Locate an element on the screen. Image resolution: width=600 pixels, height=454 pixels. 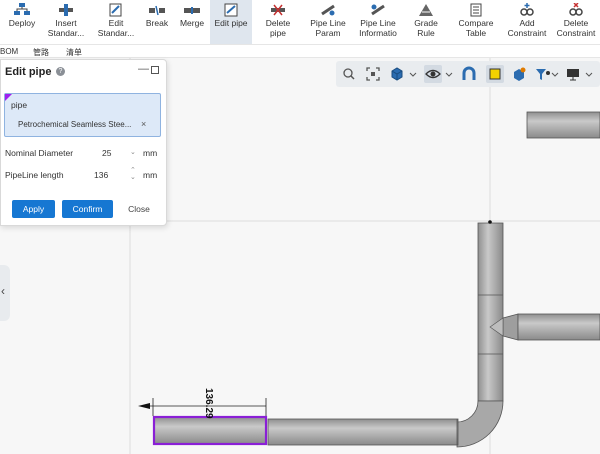
display-button is located at coordinates (573, 74).